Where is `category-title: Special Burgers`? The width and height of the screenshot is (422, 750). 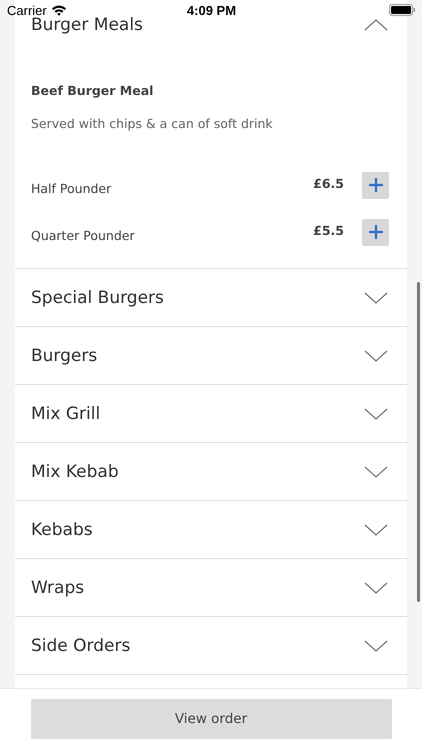 category-title: Special Burgers is located at coordinates (97, 298).